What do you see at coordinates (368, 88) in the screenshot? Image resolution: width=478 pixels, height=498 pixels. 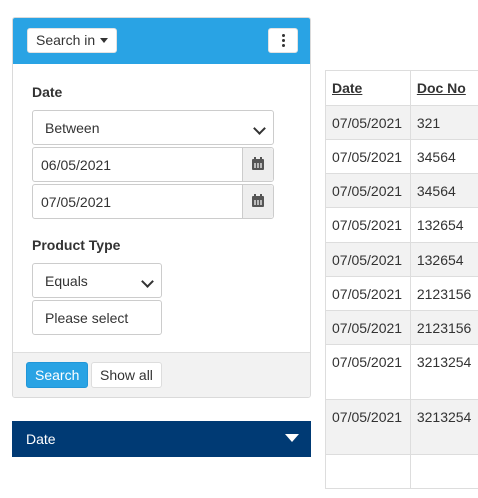 I see `column-header-date: Date` at bounding box center [368, 88].